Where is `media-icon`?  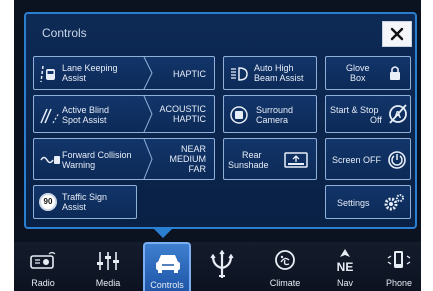
media-icon is located at coordinates (108, 261).